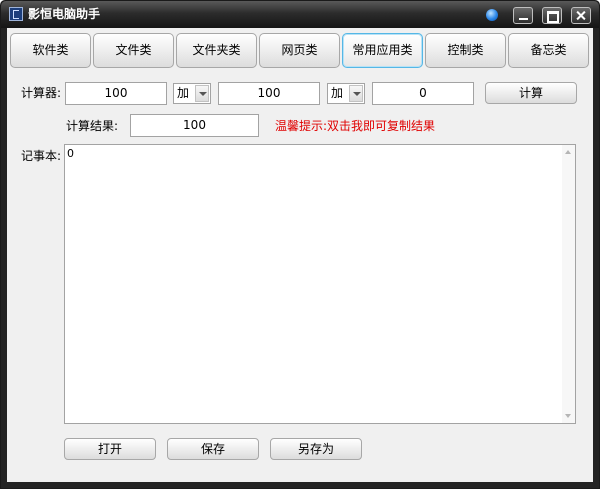  What do you see at coordinates (64, 14) in the screenshot?
I see `window-title: 影恒电脑助手` at bounding box center [64, 14].